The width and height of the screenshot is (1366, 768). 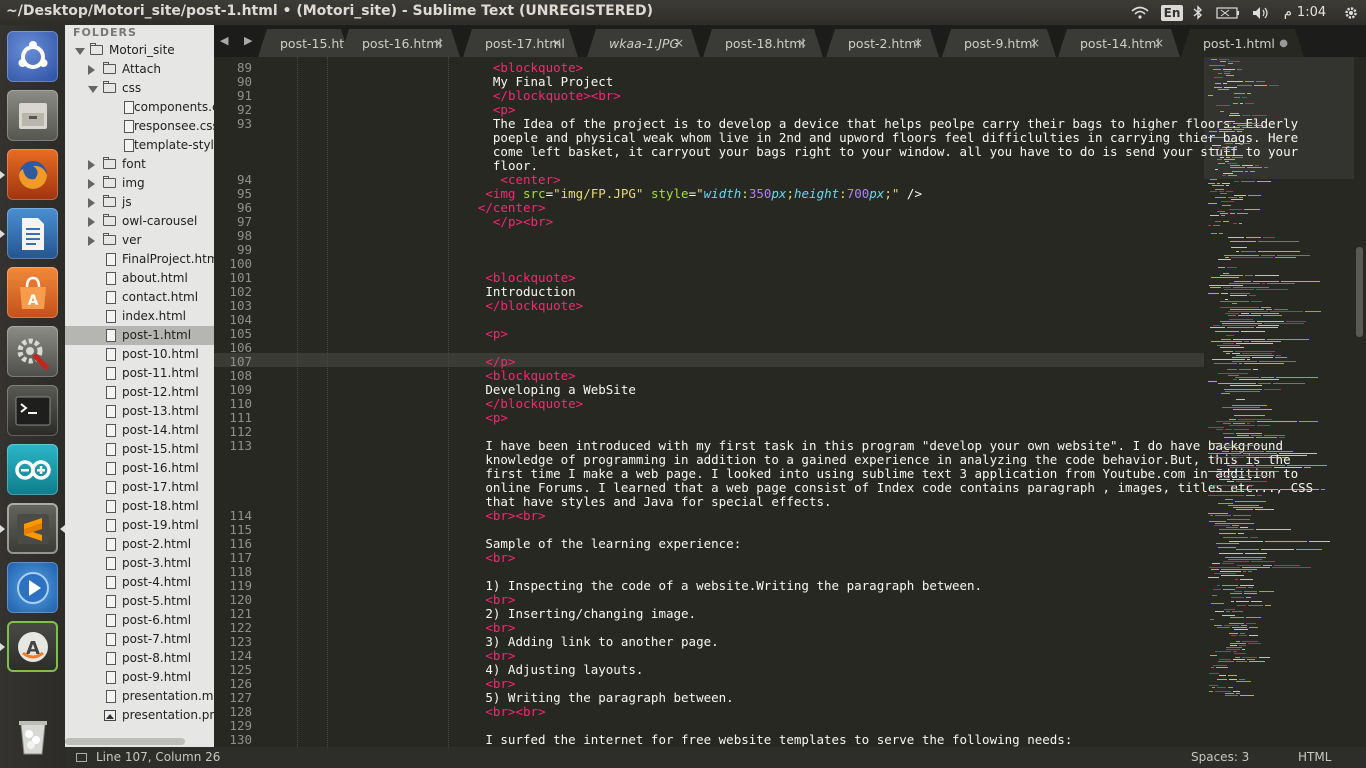 What do you see at coordinates (32, 56) in the screenshot?
I see `ubuntu-dash-icon` at bounding box center [32, 56].